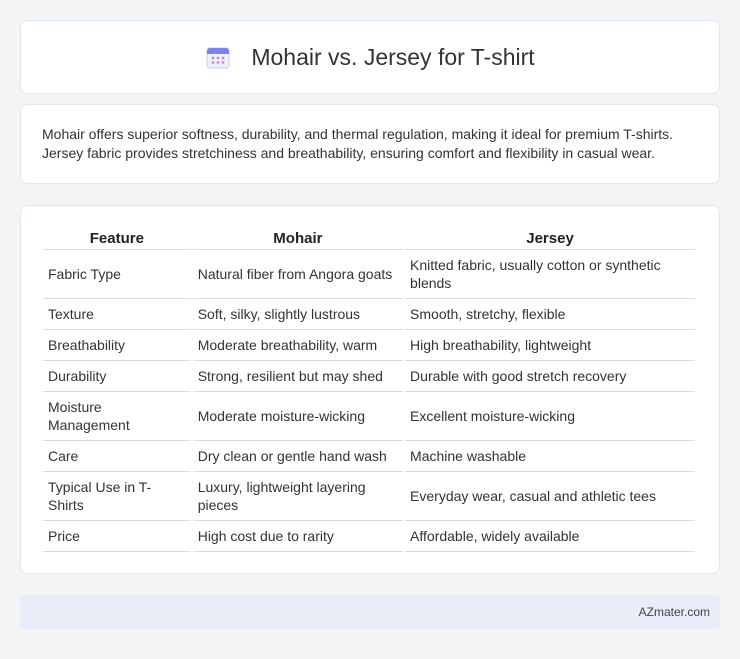 This screenshot has width=740, height=659. I want to click on feature-cell: Price, so click(117, 536).